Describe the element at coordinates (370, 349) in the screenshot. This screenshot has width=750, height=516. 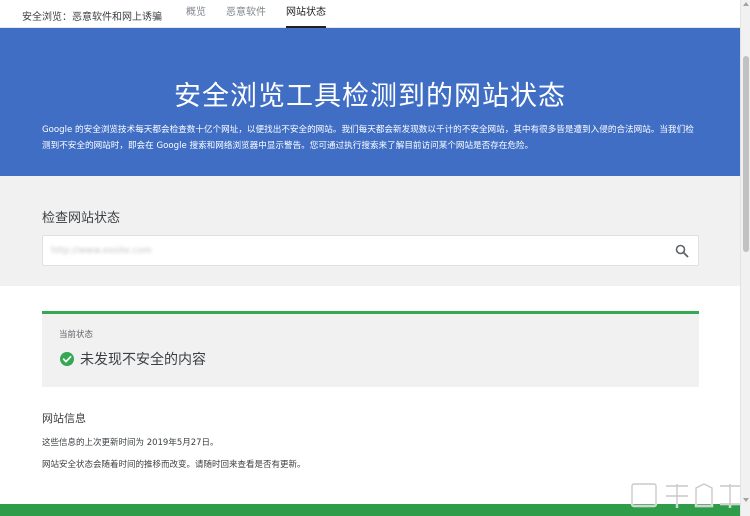
I see `current-status-card: 当前状态 未发现不安全的内容` at that location.